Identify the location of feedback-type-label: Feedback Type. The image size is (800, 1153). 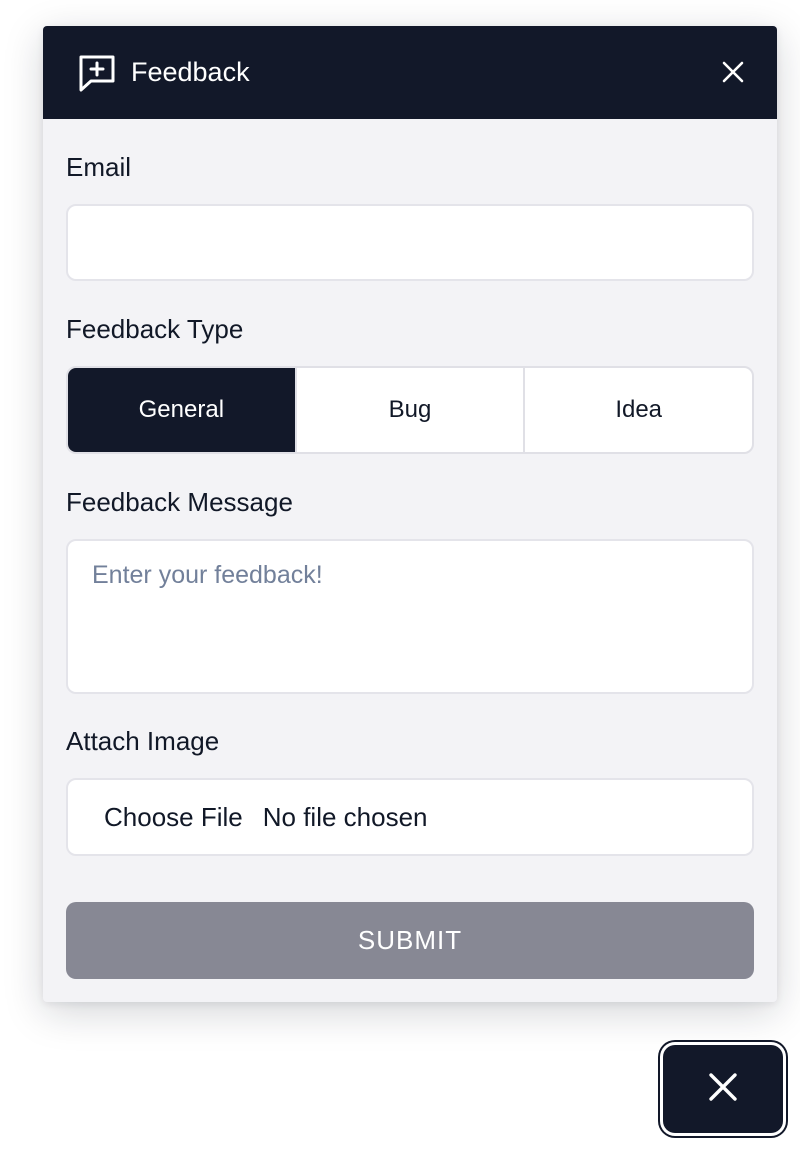
(155, 329).